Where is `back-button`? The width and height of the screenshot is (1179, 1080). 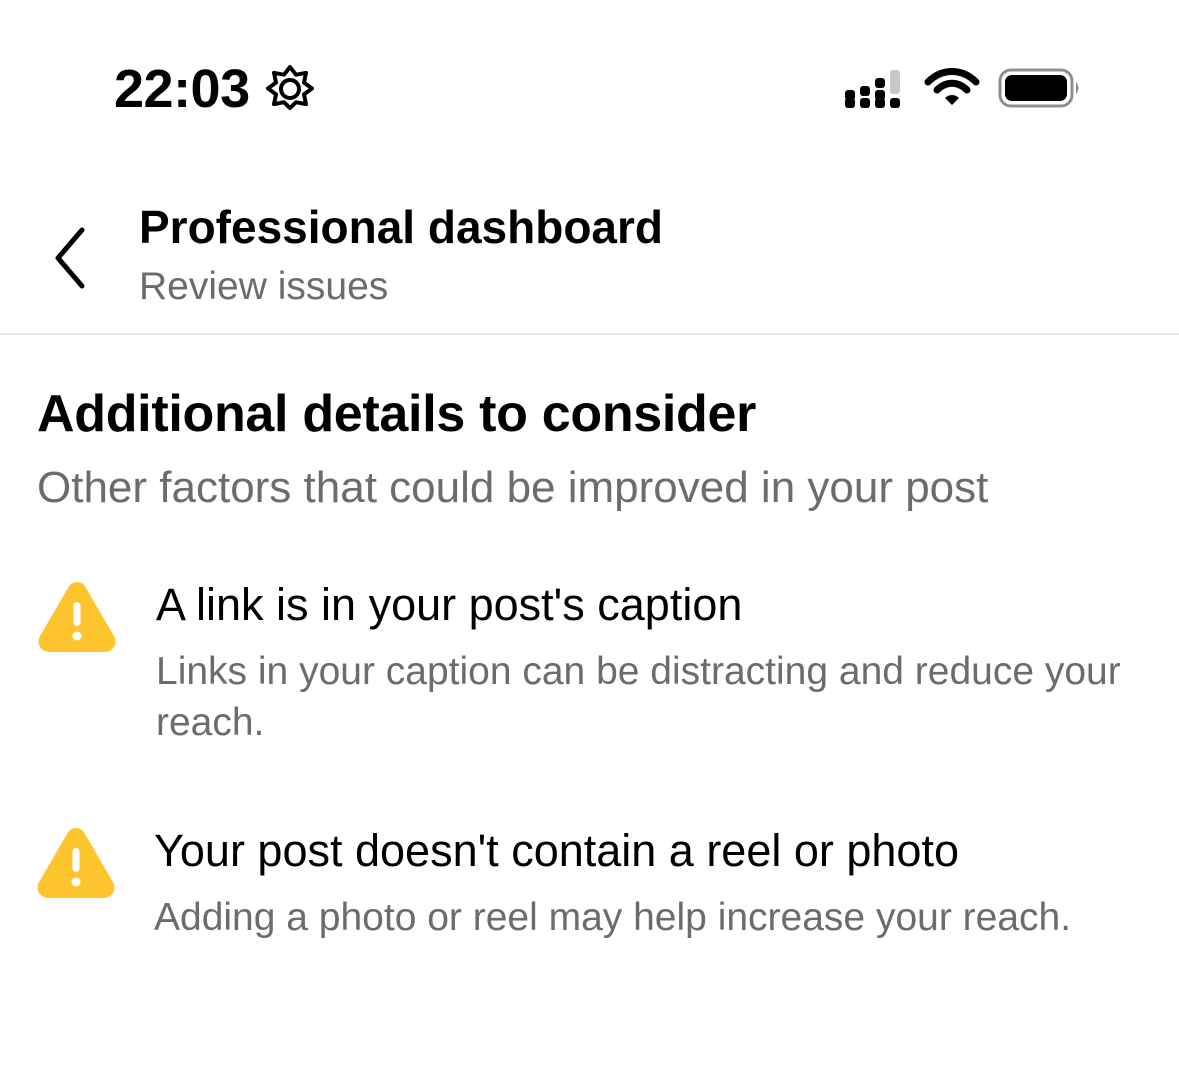
back-button is located at coordinates (70, 256).